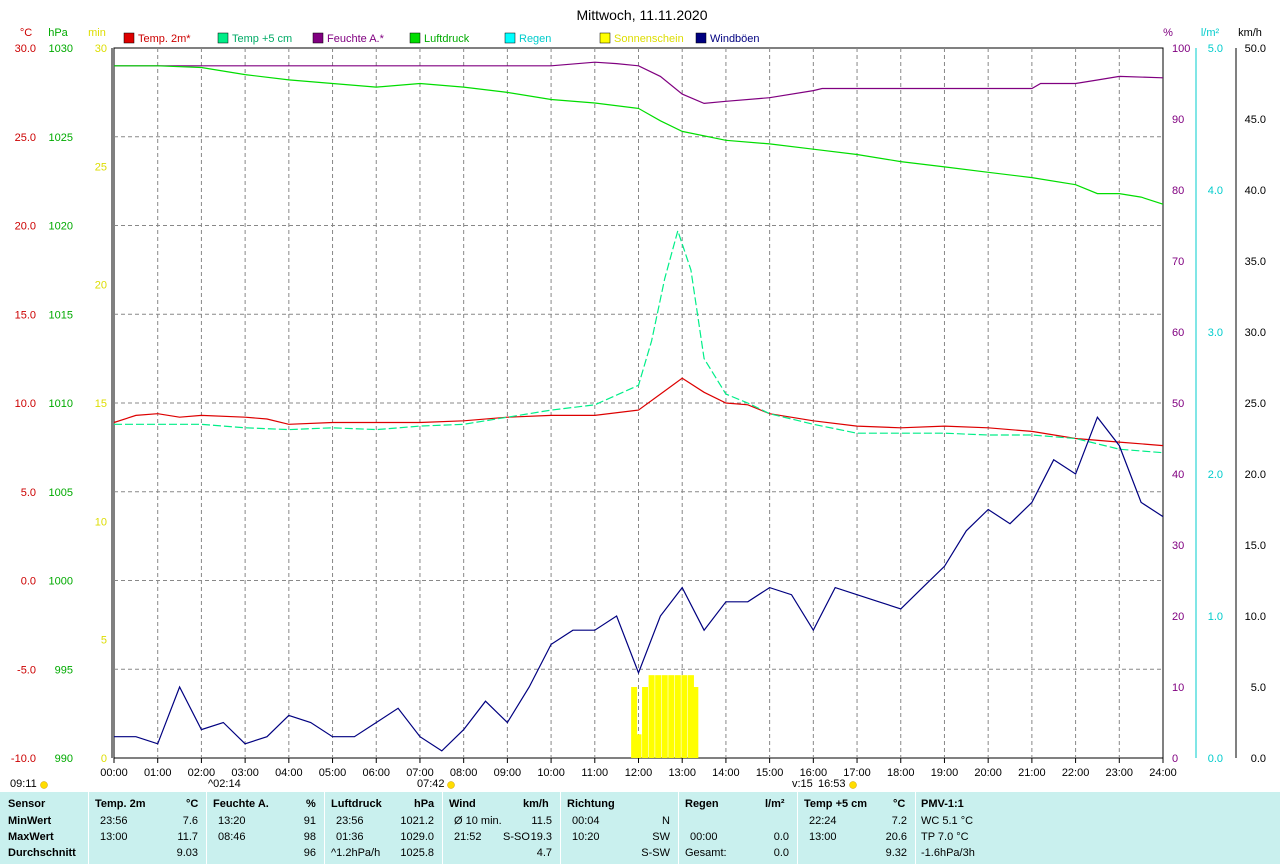 Image resolution: width=1280 pixels, height=864 pixels. Describe the element at coordinates (23, 784) in the screenshot. I see `time-marker-label: 09:11` at that location.